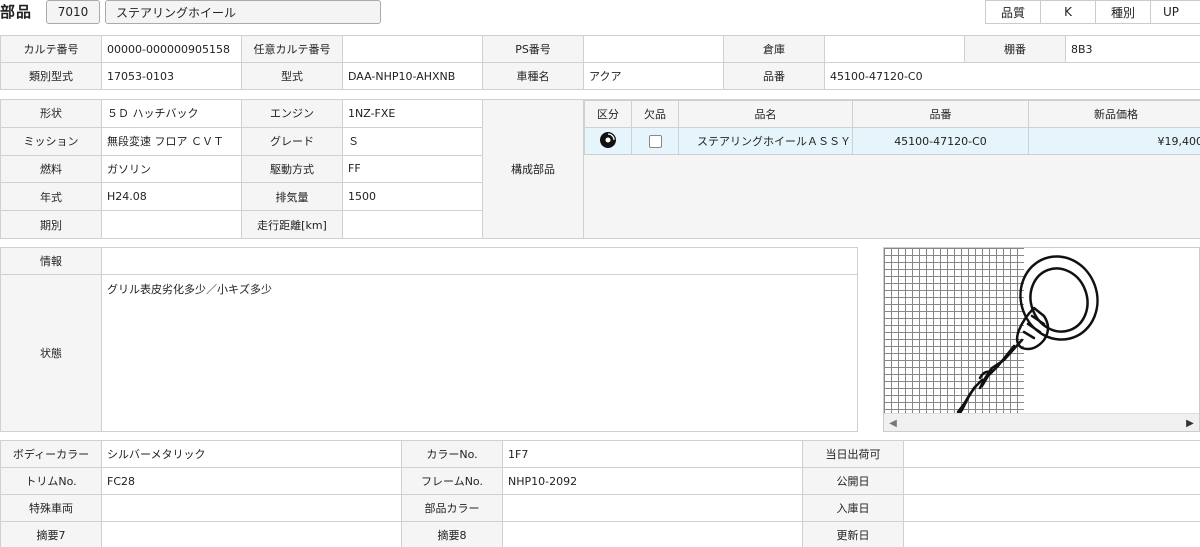 The width and height of the screenshot is (1200, 547). Describe the element at coordinates (292, 49) in the screenshot. I see `nkarte-label: 任意カルテ番号` at that location.